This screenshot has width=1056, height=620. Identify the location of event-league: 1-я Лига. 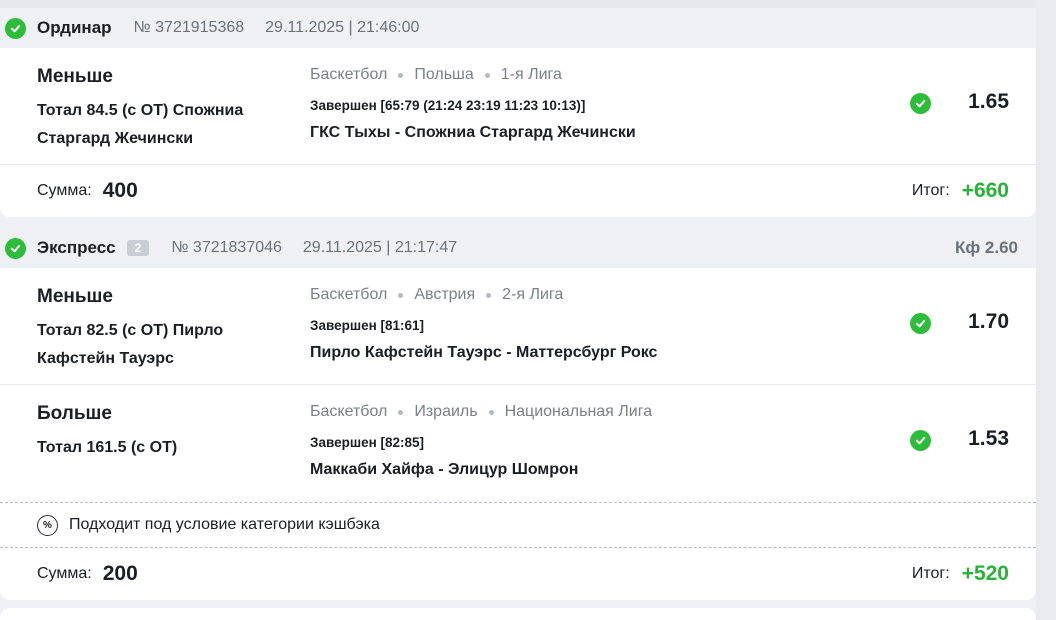
(531, 74).